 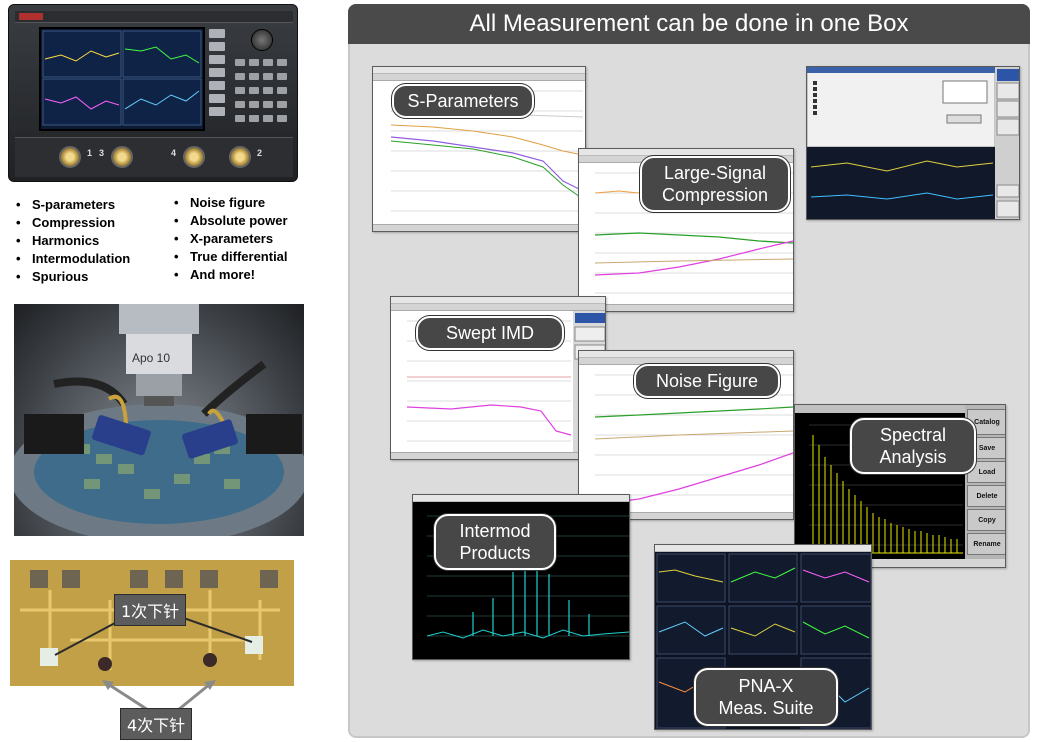 What do you see at coordinates (154, 157) in the screenshot?
I see `instrument-port-panel: 1 3 4 2` at bounding box center [154, 157].